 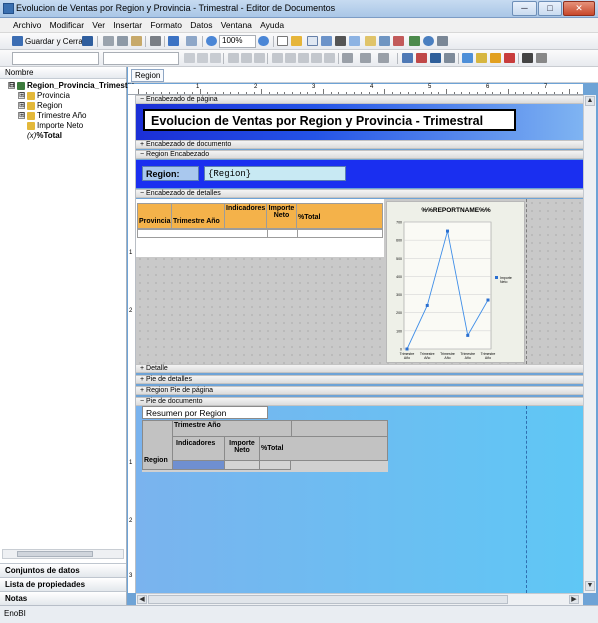 What do you see at coordinates (272, 25) in the screenshot?
I see `menu-ayuda: Ayuda` at bounding box center [272, 25].